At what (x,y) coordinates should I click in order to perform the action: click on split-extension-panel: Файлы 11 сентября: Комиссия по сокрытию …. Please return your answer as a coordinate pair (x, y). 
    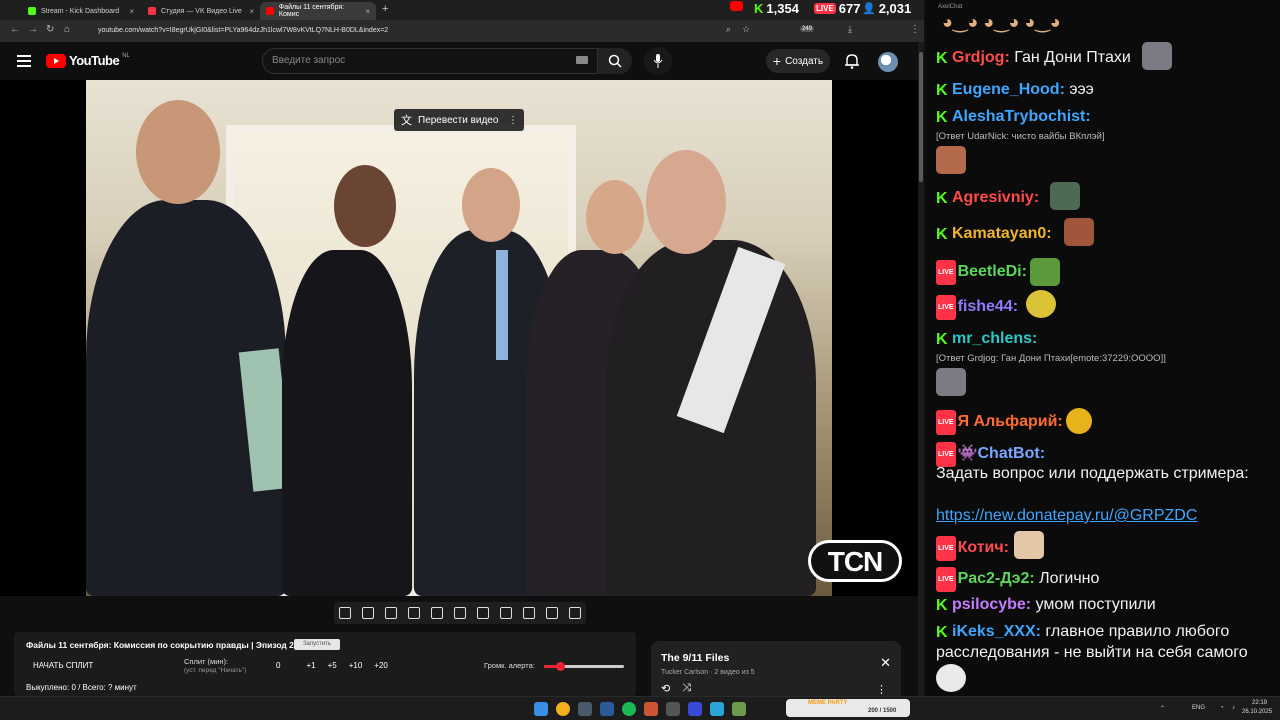
    Looking at the image, I should click on (325, 664).